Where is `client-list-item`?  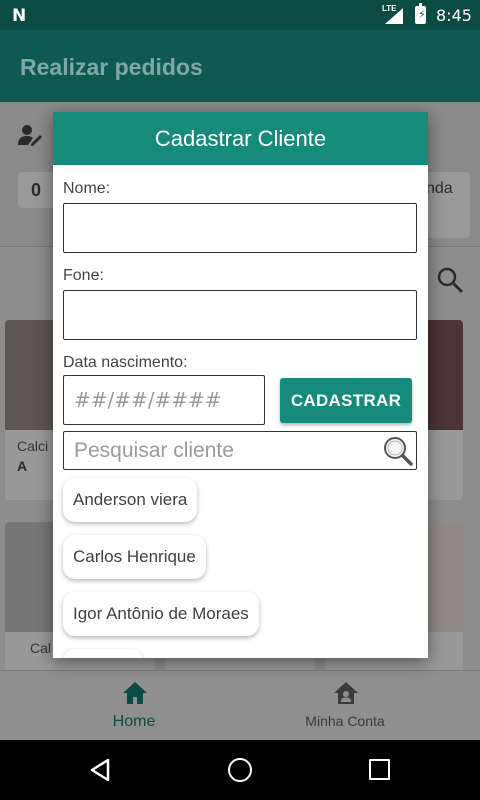
client-list-item is located at coordinates (103, 653).